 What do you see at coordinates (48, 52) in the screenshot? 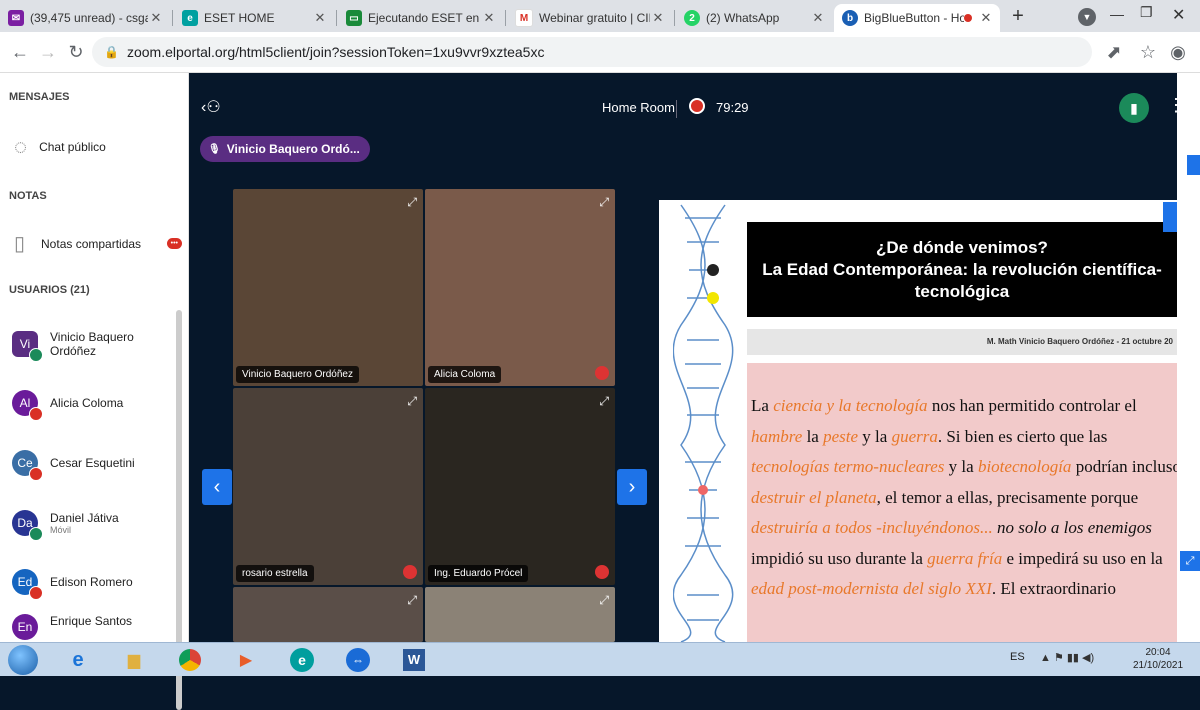
I see `forward-arrow-icon: →` at bounding box center [48, 52].